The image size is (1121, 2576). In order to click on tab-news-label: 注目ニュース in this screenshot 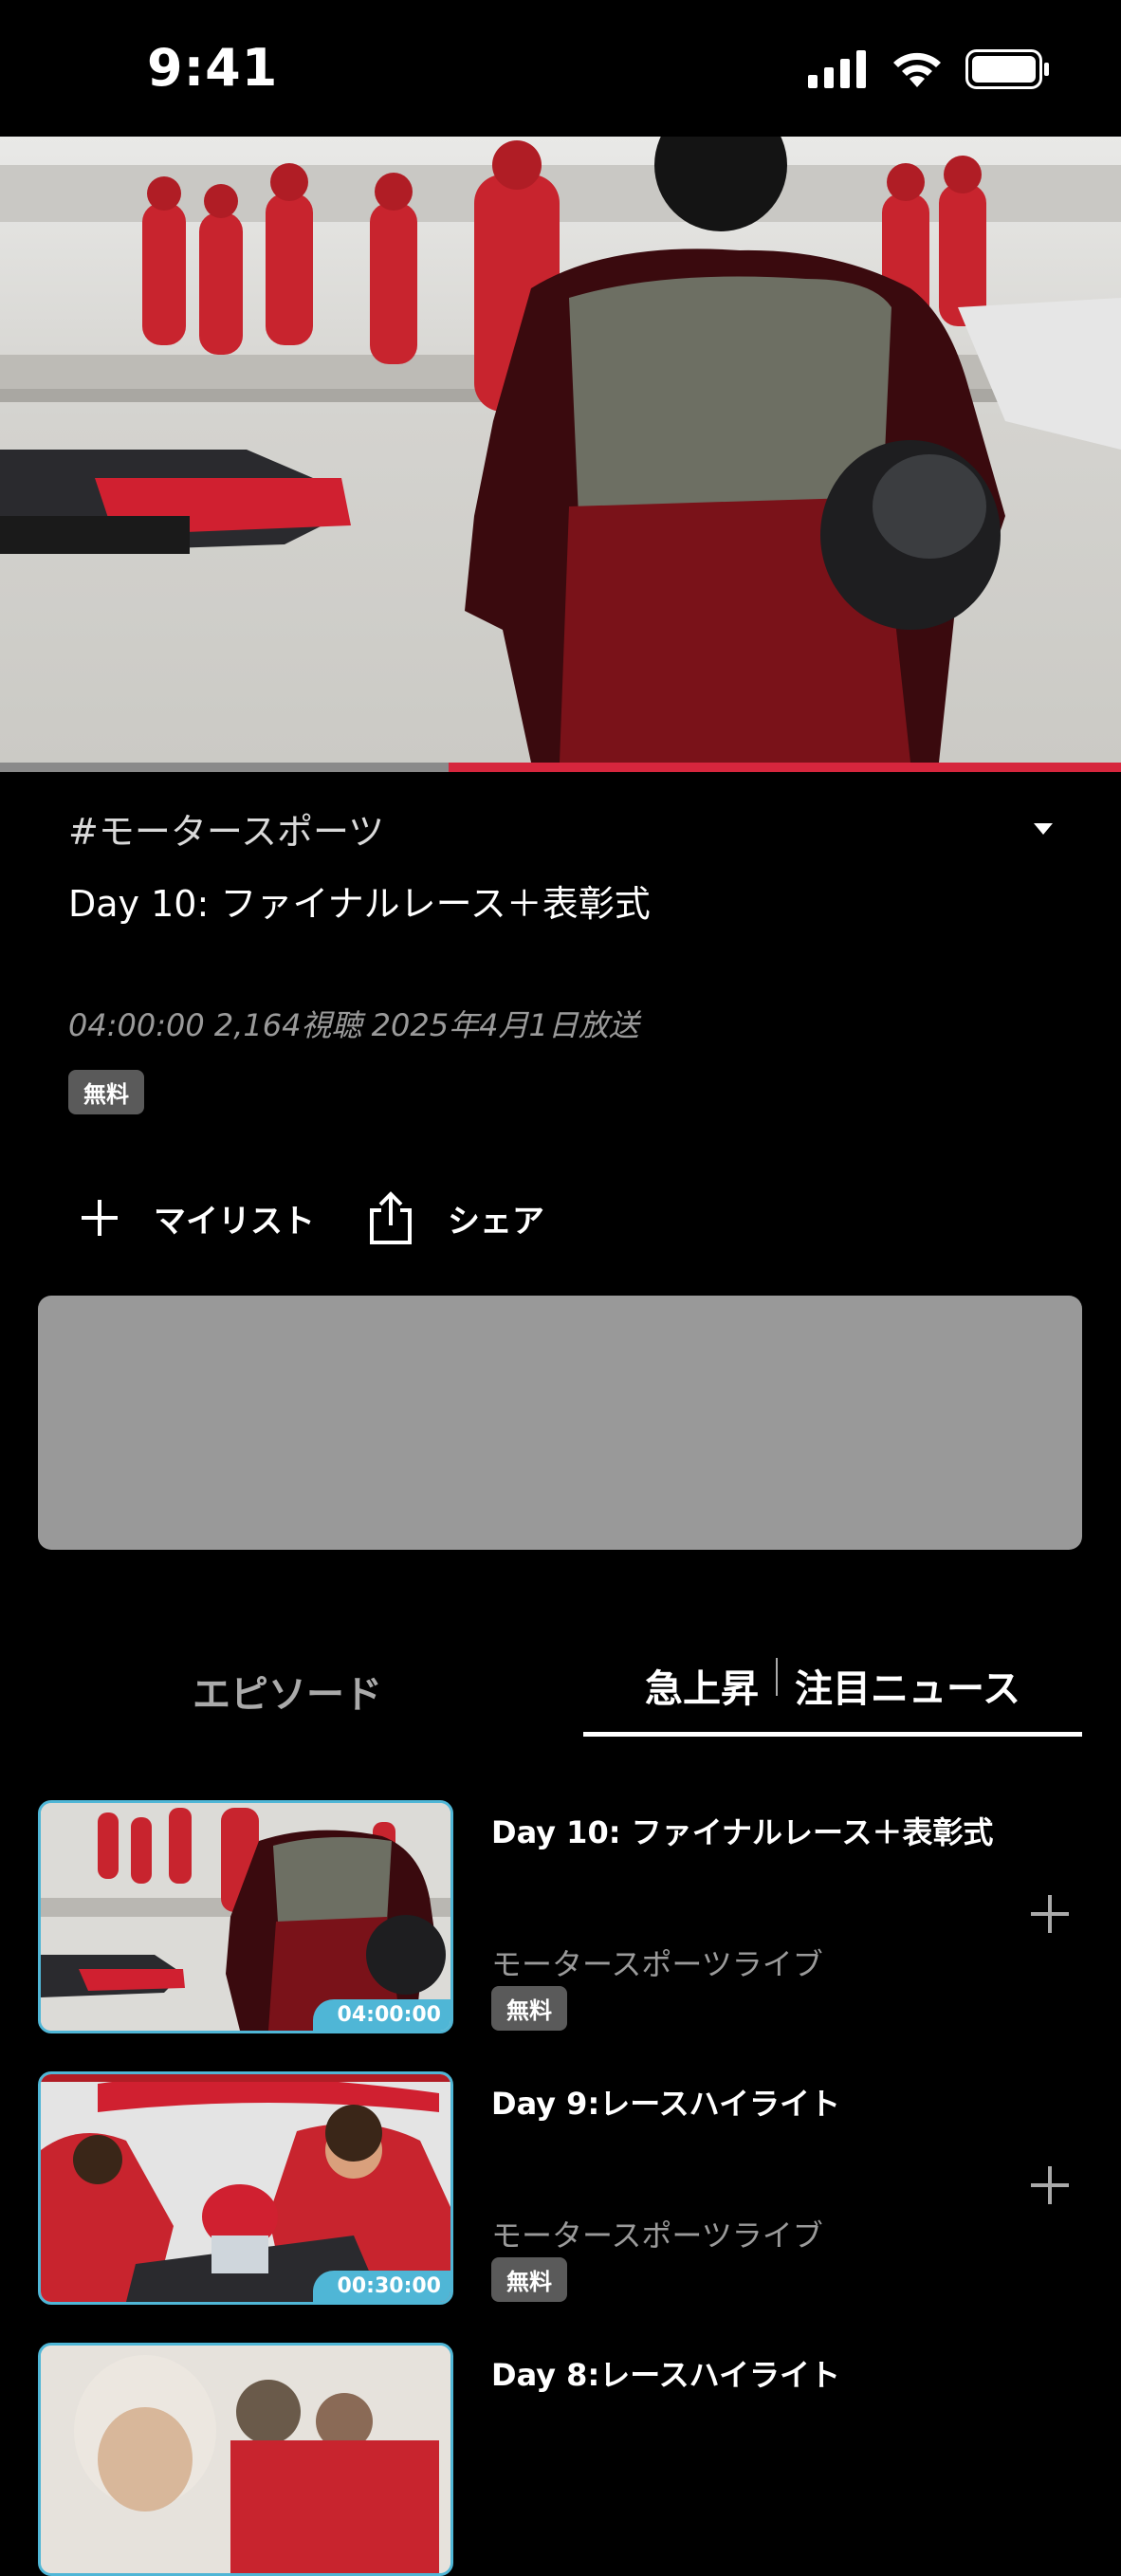, I will do `click(907, 1689)`.